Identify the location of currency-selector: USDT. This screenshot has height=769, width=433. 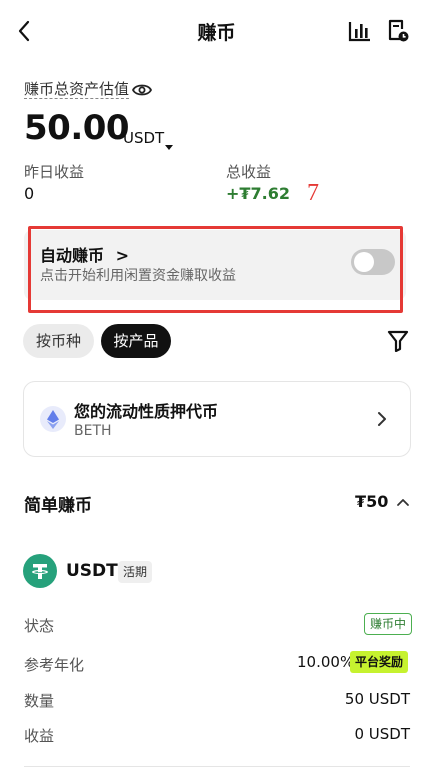
(143, 138).